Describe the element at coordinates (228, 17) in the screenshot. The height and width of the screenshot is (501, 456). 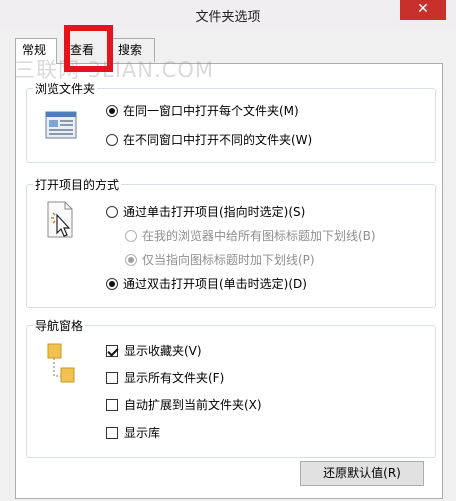
I see `window-title: 文件夹选项` at that location.